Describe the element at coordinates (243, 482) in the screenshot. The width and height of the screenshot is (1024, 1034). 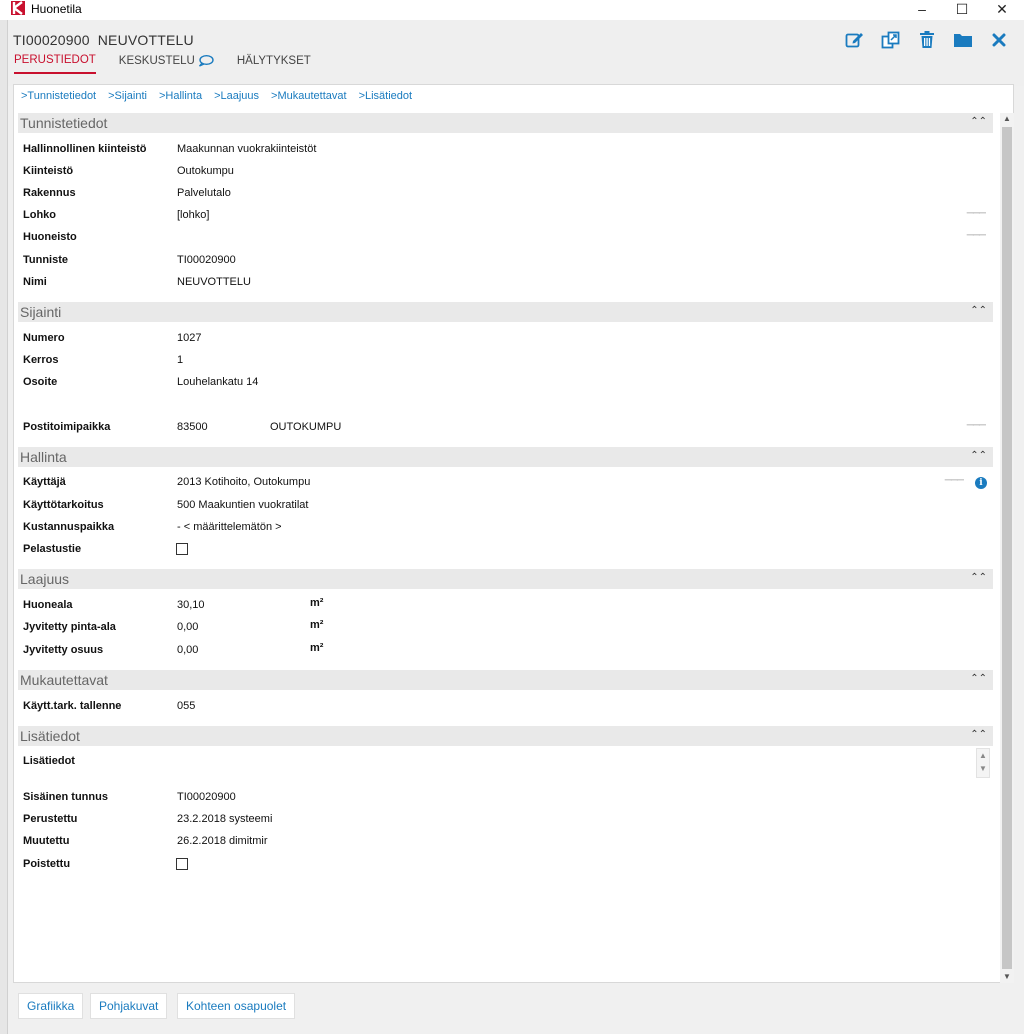
I see `field-value: 2013 Kotihoito, Outokumpu` at that location.